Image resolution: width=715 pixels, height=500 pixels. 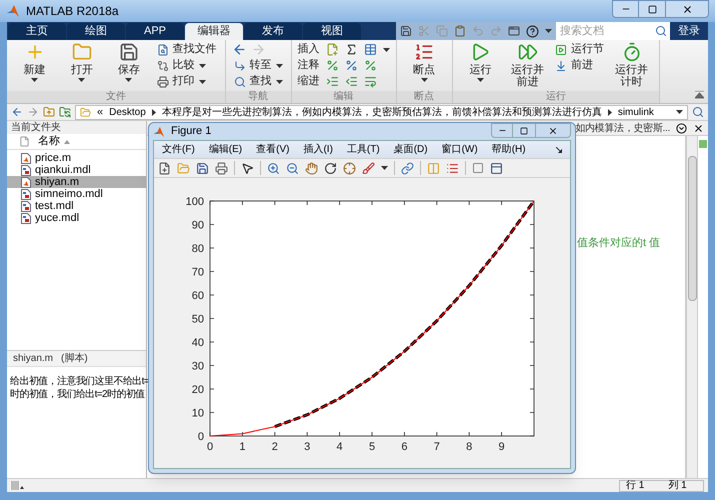 What do you see at coordinates (318, 149) in the screenshot?
I see `menu-item: 插入(I)` at bounding box center [318, 149].